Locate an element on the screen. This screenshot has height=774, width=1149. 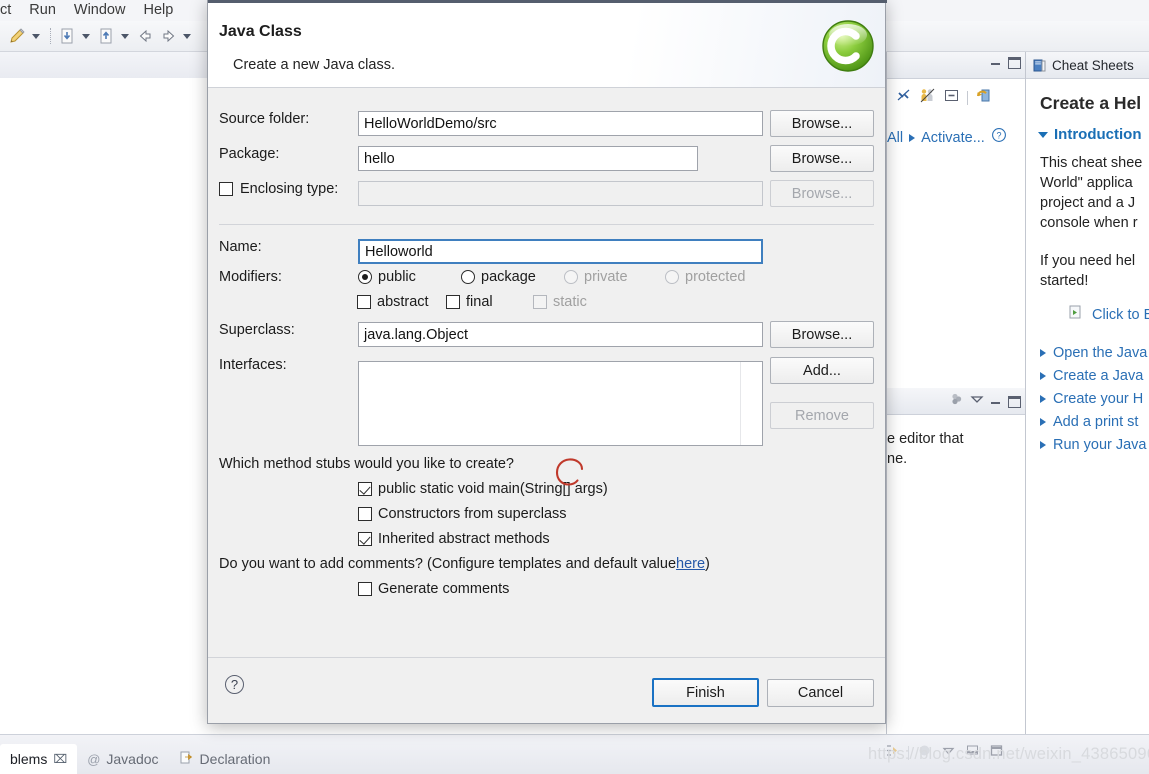
view-menu-icon is located at coordinates (977, 401).